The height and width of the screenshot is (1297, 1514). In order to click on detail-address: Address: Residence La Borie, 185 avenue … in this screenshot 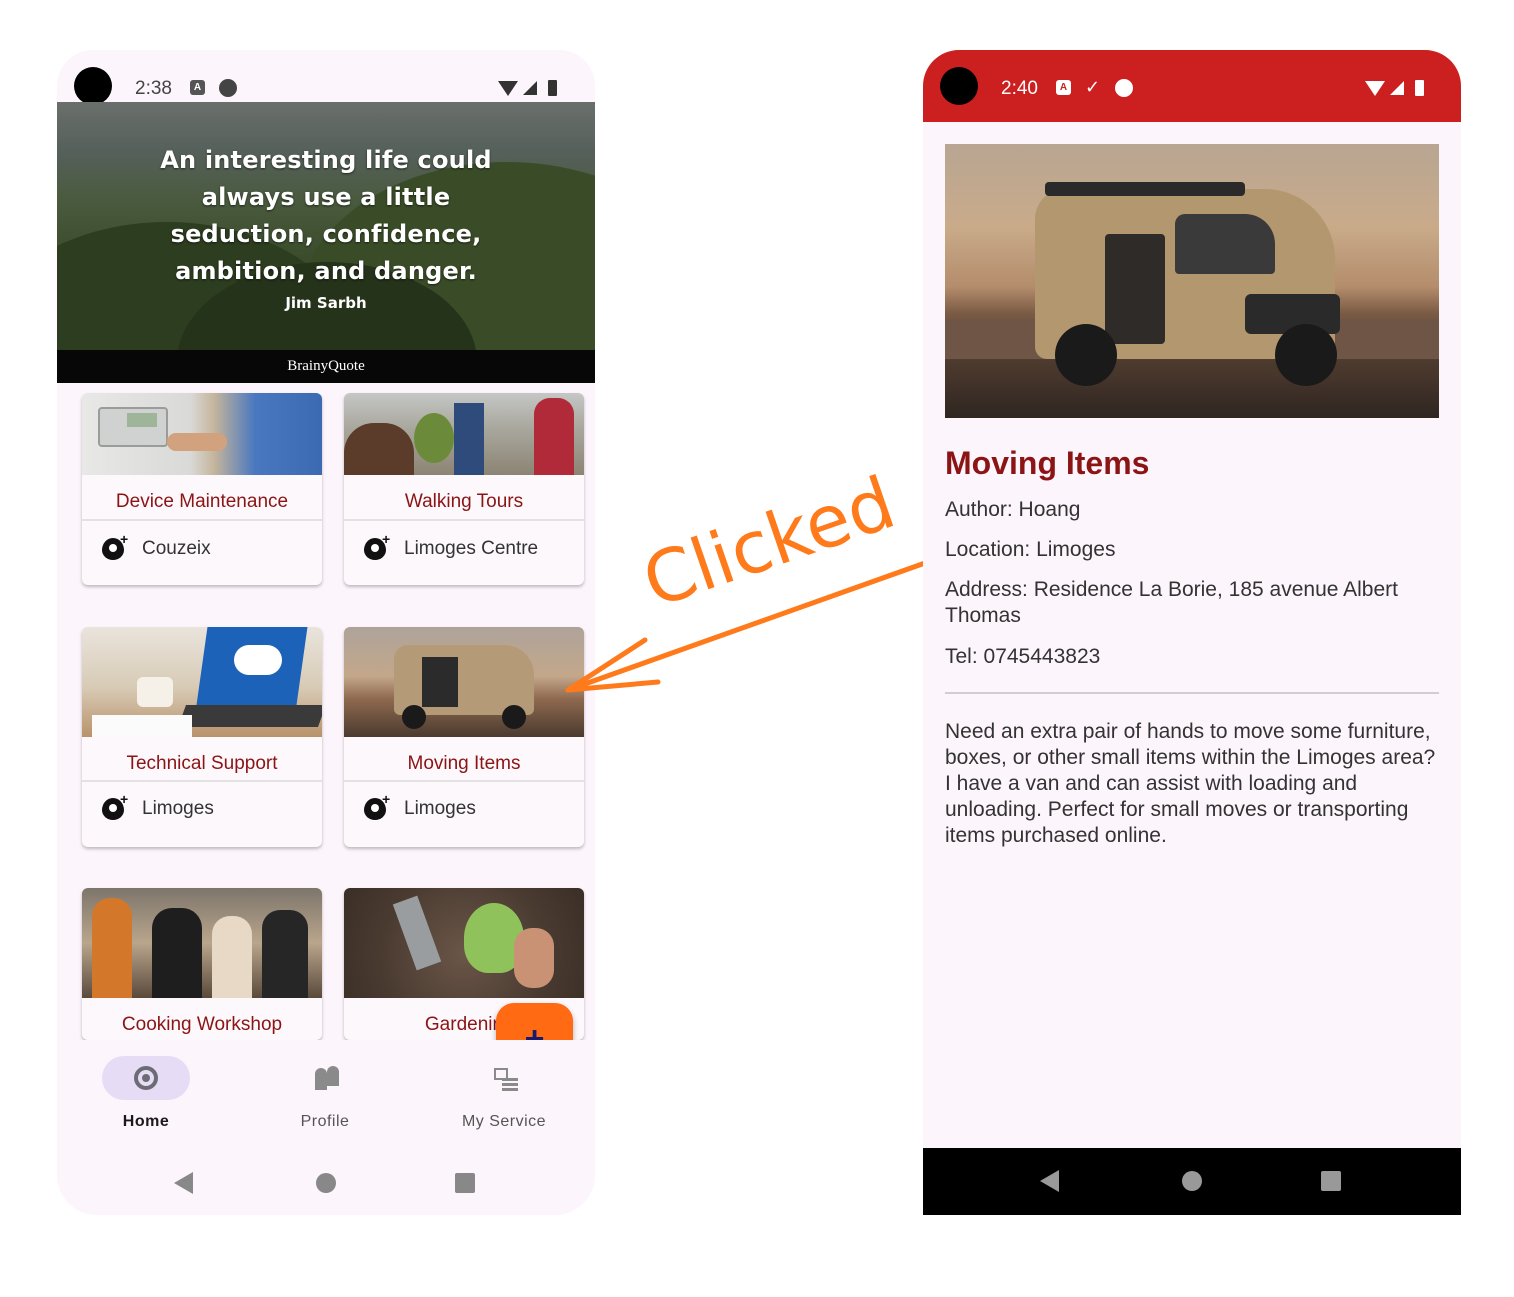, I will do `click(1171, 602)`.